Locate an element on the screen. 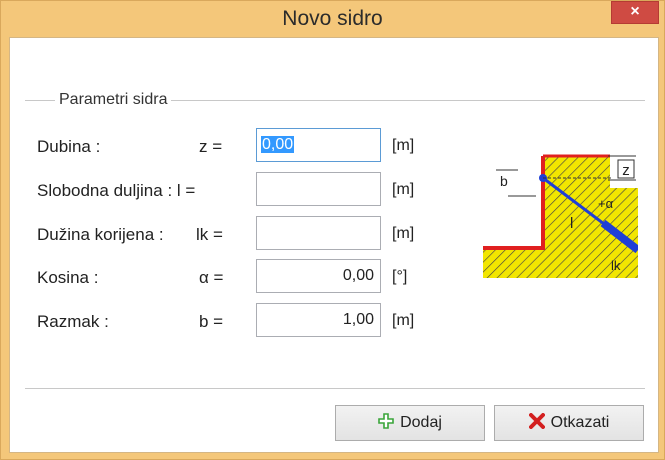 The width and height of the screenshot is (665, 460). spacing-value: 1,00 is located at coordinates (358, 319).